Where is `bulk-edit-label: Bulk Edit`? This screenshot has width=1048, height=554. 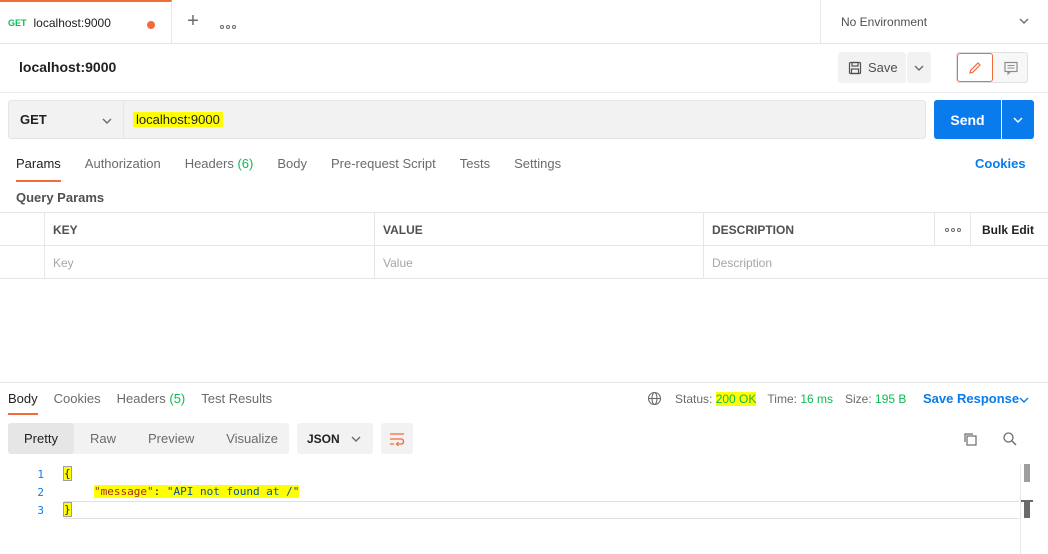 bulk-edit-label: Bulk Edit is located at coordinates (1008, 229).